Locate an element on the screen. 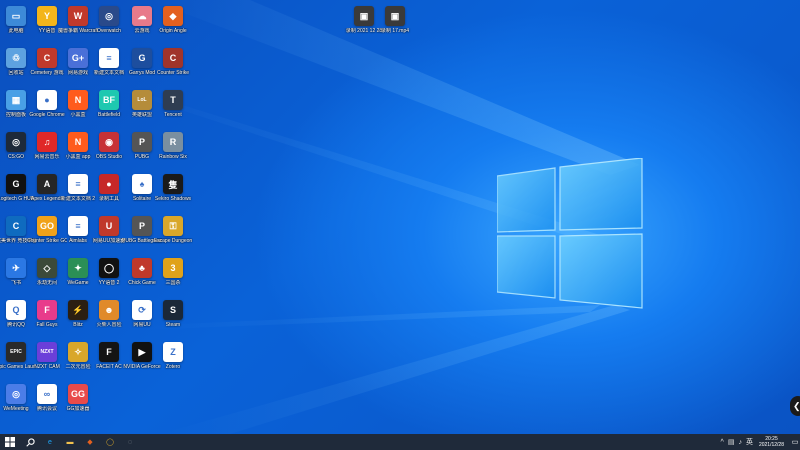  utility-app-icon: ◌ is located at coordinates (130, 442).